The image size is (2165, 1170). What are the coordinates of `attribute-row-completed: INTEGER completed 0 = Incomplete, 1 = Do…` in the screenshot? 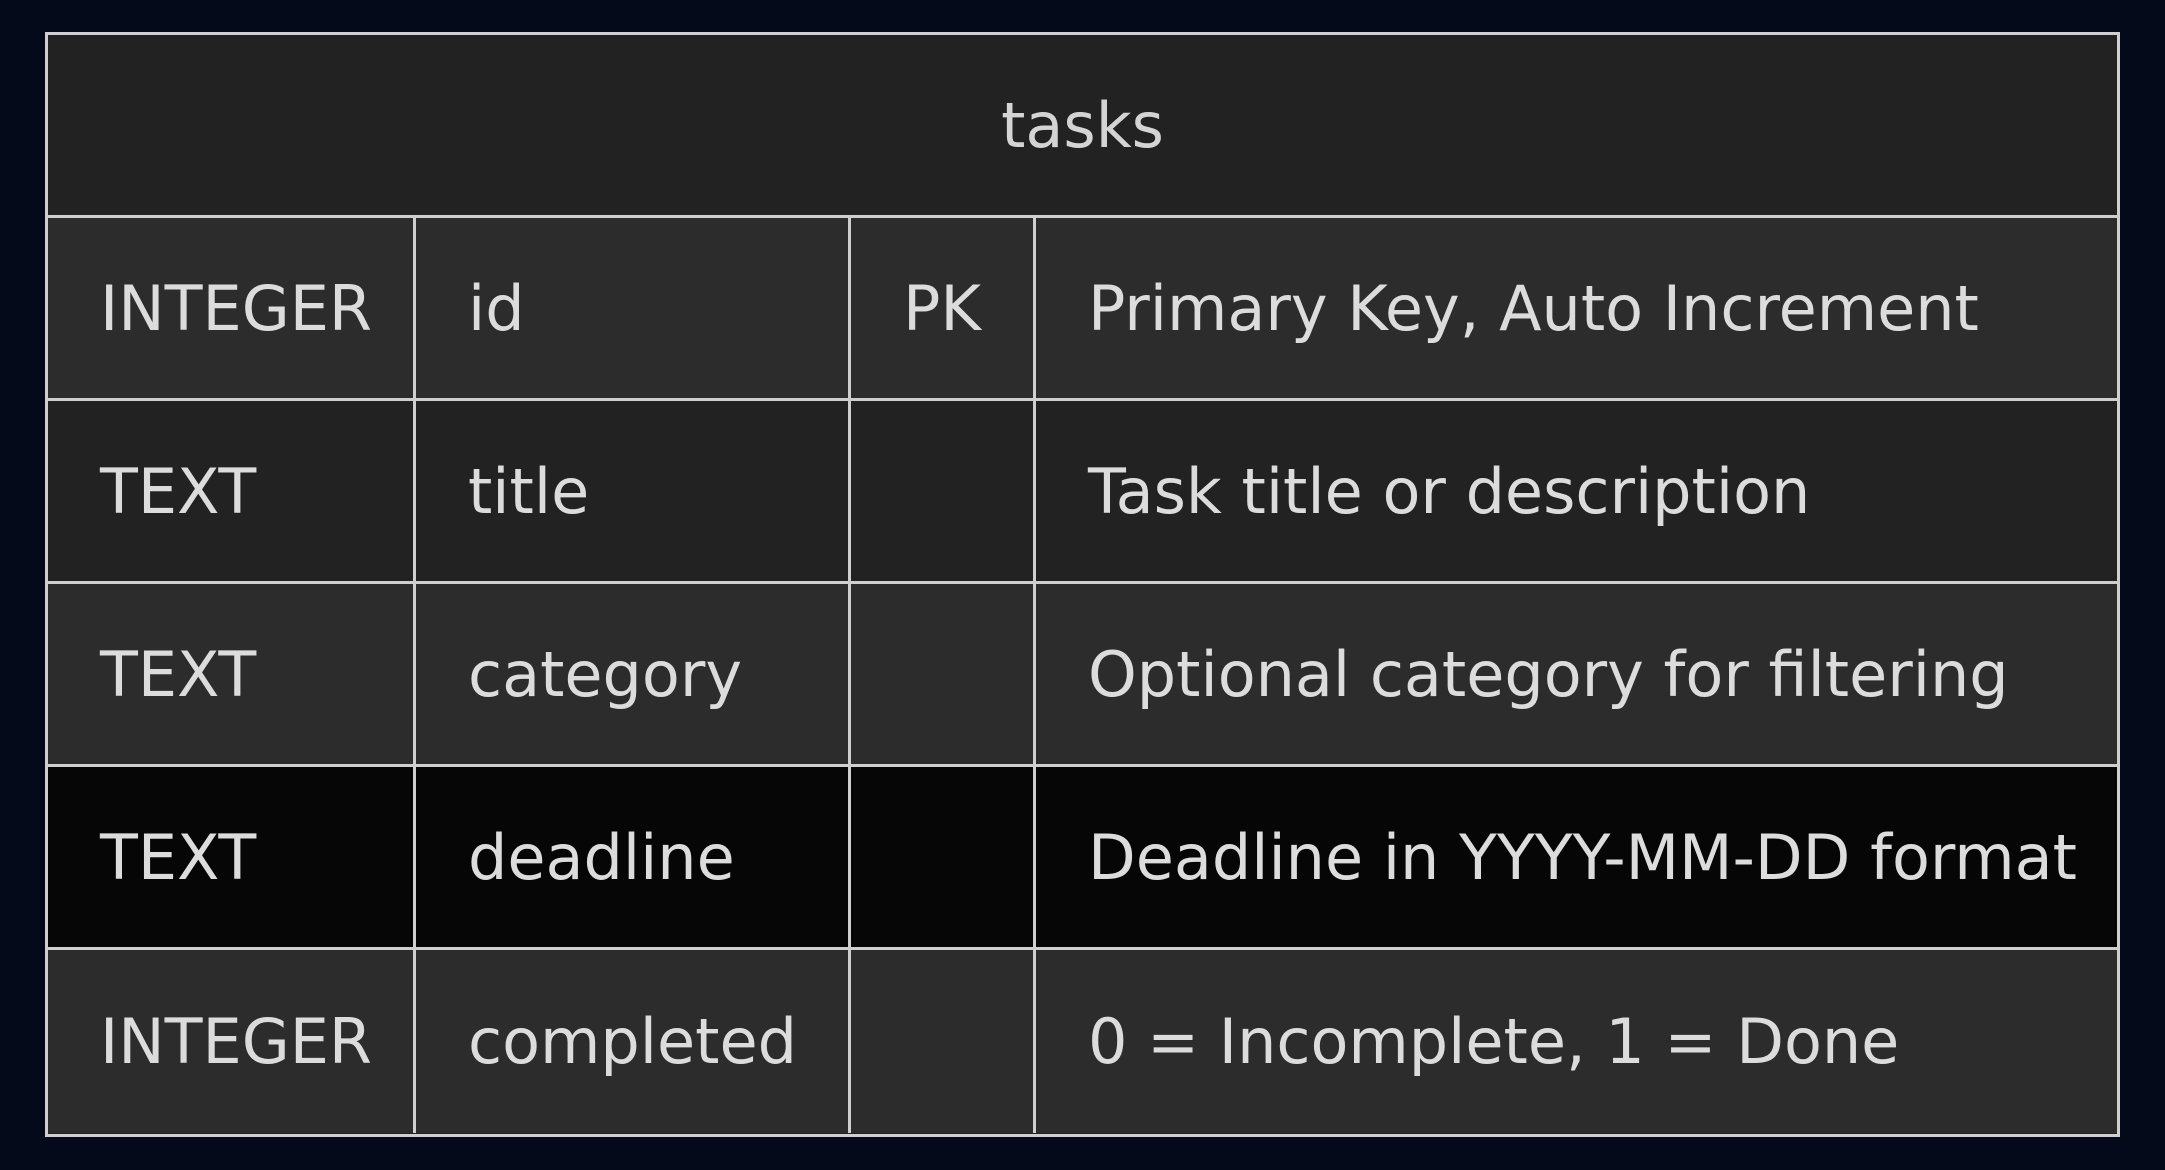 It's located at (1082, 1041).